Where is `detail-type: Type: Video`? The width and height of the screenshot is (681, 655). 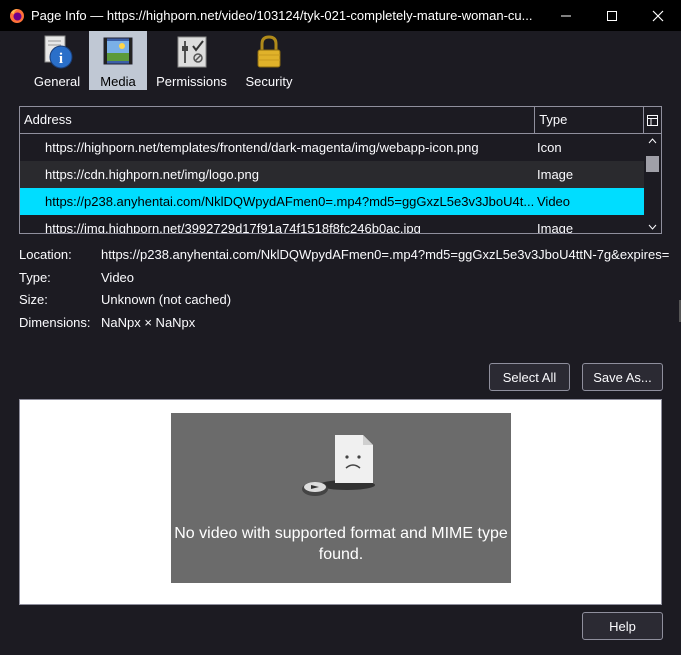 detail-type: Type: Video is located at coordinates (350, 281).